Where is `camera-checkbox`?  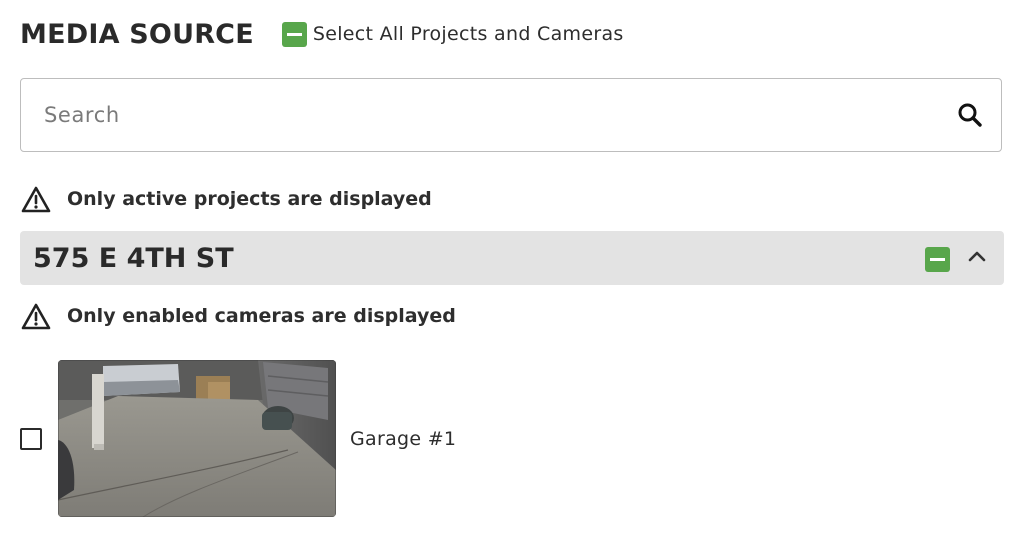
camera-checkbox is located at coordinates (31, 438).